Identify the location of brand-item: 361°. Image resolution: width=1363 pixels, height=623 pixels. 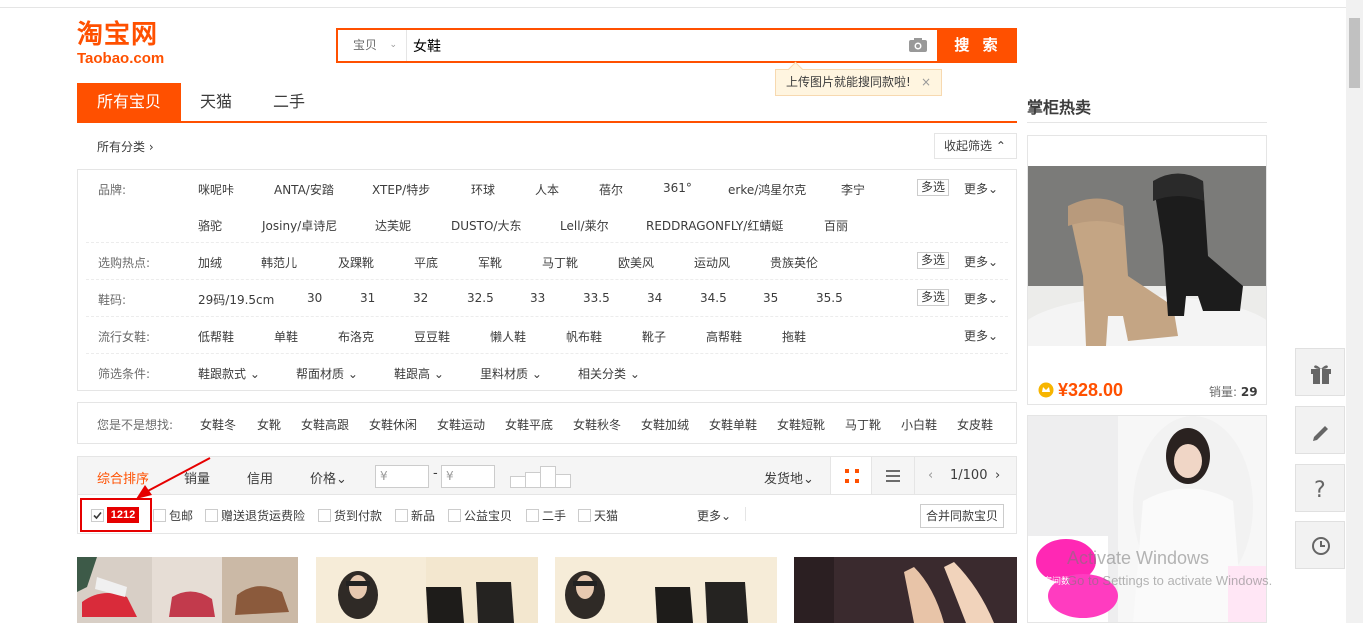
(677, 188).